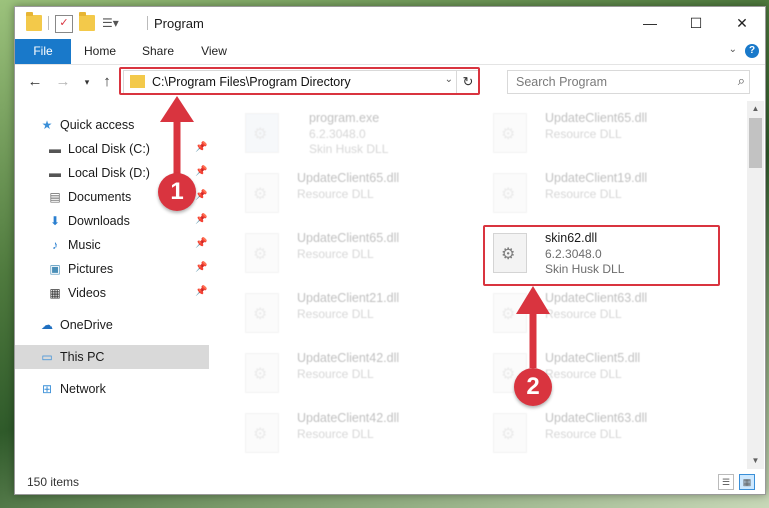 Image resolution: width=769 pixels, height=508 pixels. I want to click on step-badge-2: 2, so click(533, 387).